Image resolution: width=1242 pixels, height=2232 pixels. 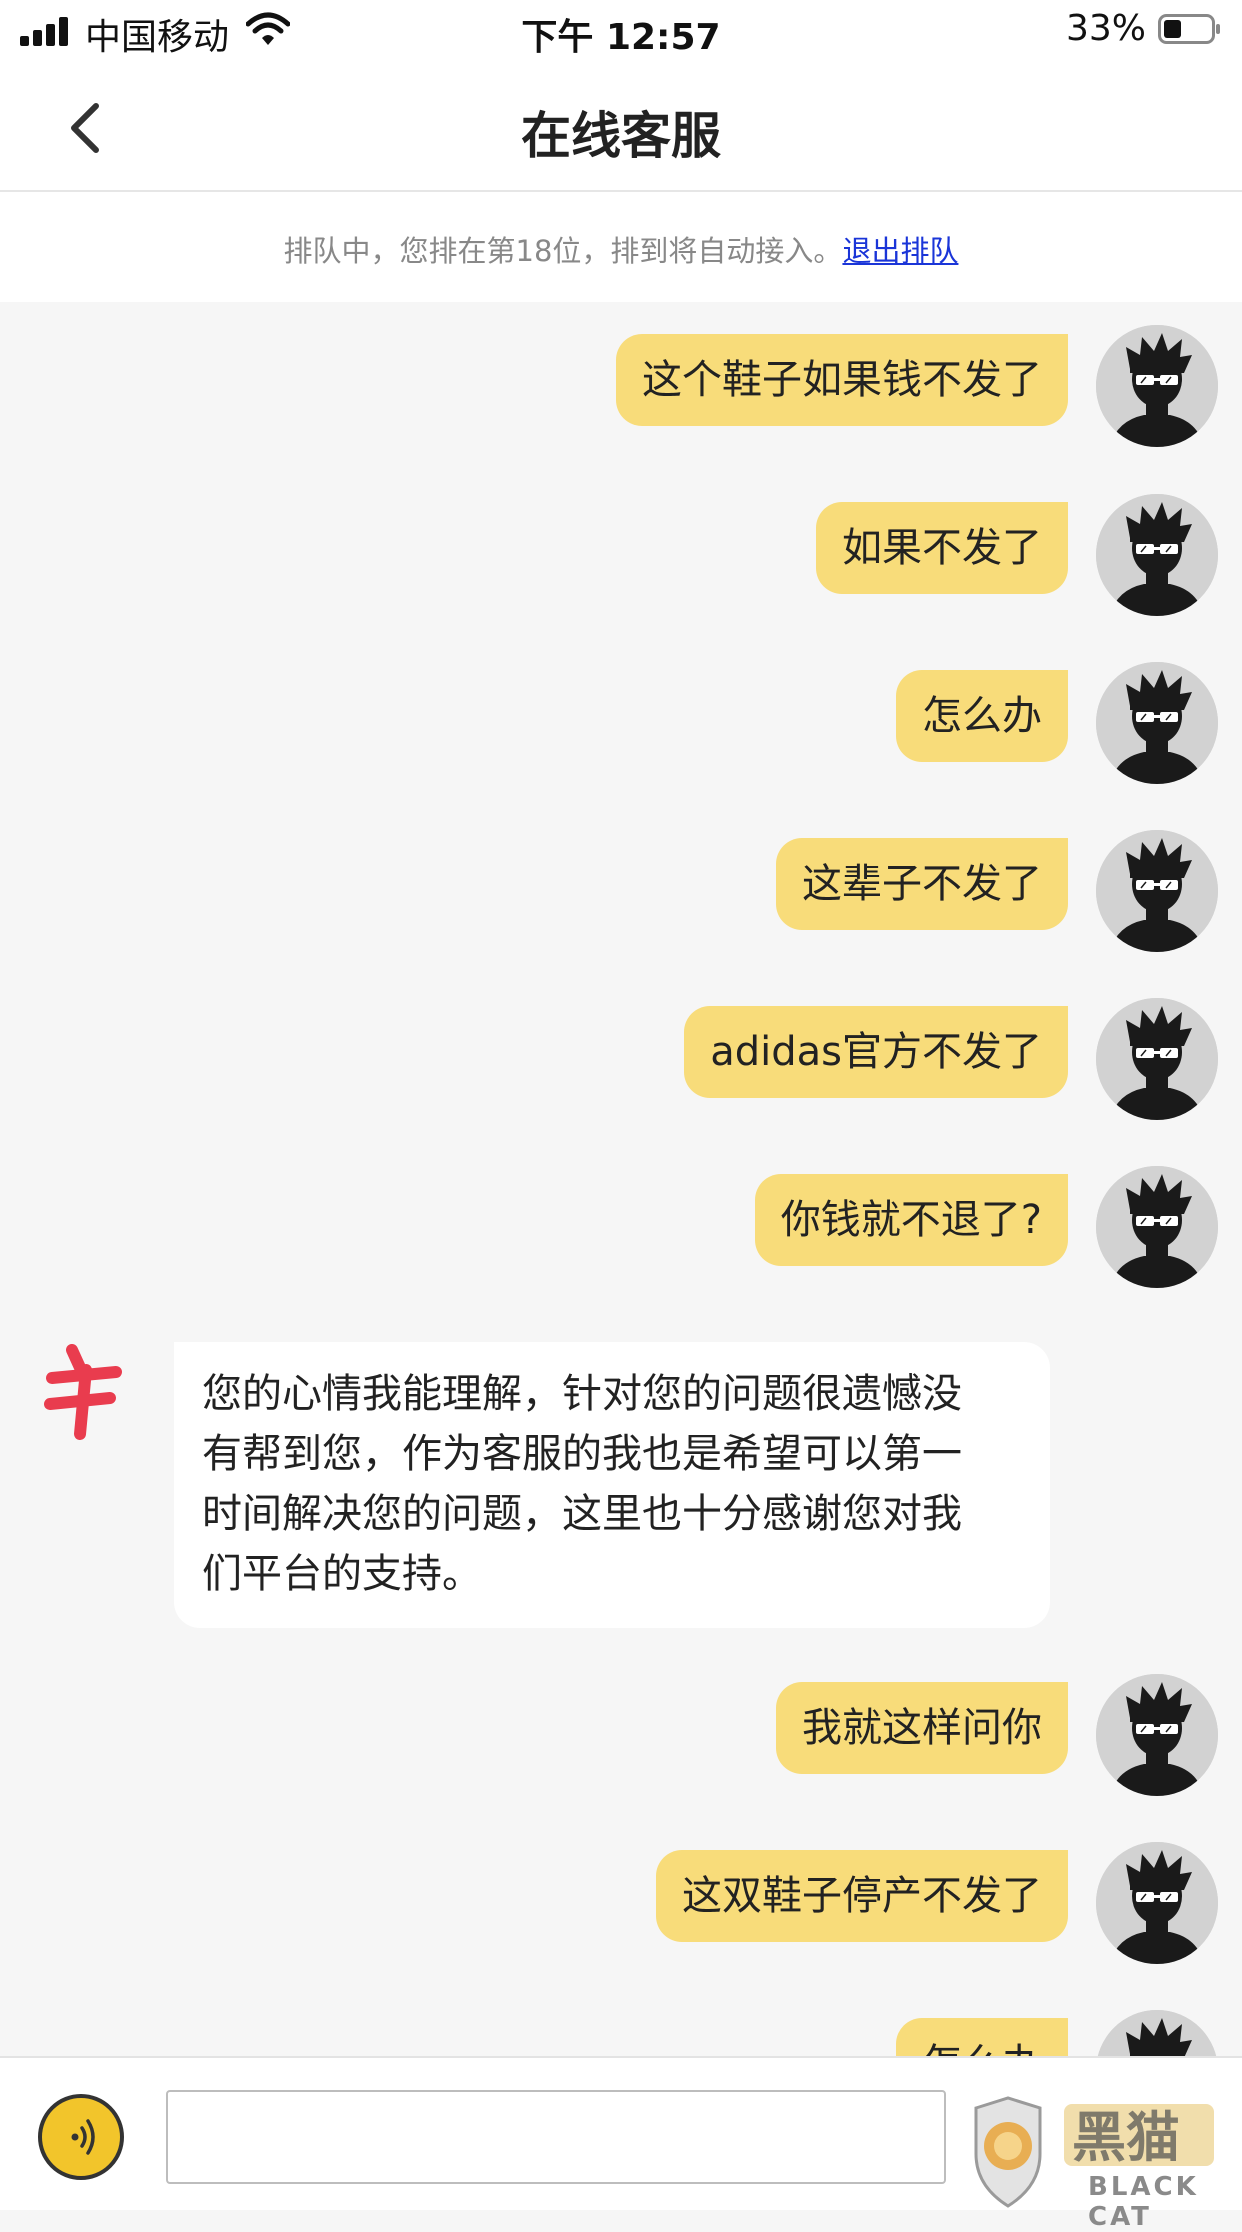 I want to click on agent-message-line: 您的心情我能理解，针对您的问题很遗憾没, so click(x=582, y=1394).